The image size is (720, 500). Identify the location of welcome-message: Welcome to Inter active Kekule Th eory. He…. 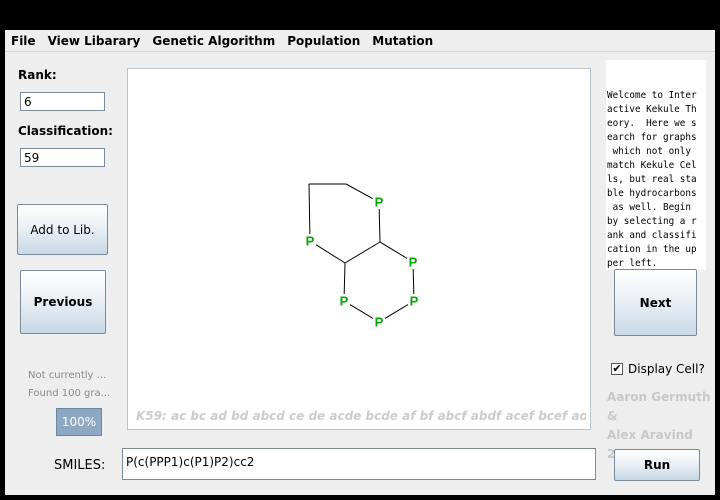
(656, 165).